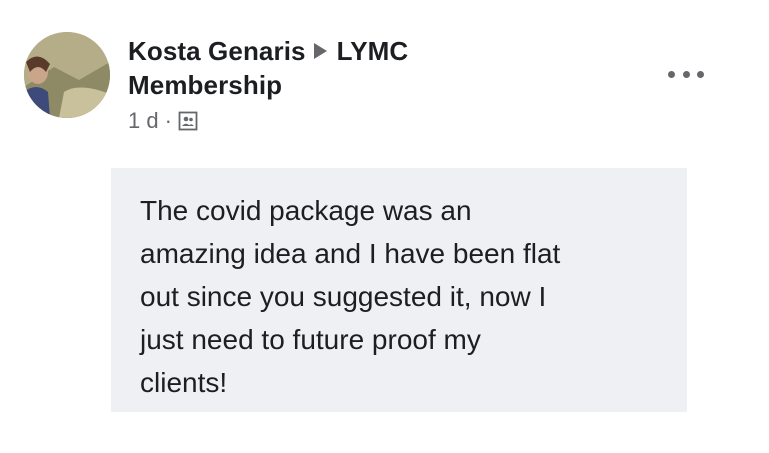 This screenshot has width=769, height=453. I want to click on arrow-right-icon, so click(320, 51).